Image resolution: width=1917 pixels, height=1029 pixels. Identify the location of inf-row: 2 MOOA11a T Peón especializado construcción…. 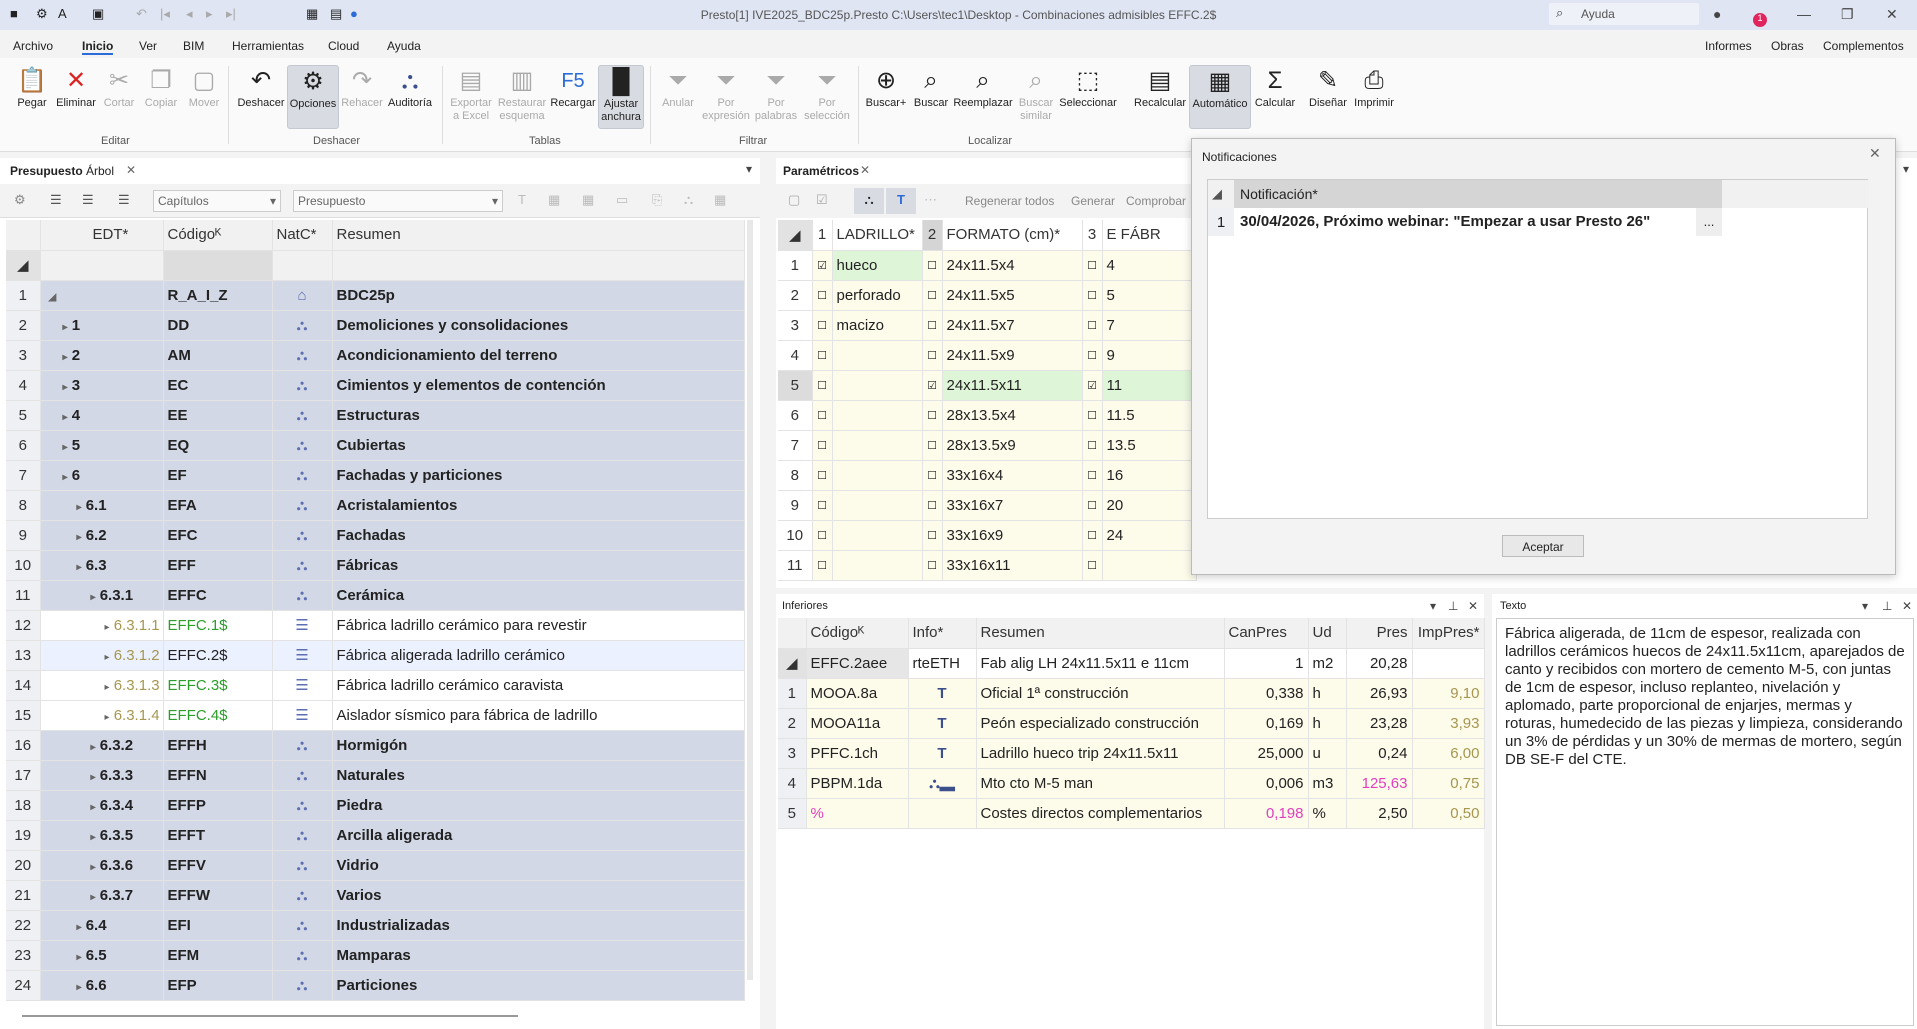
(1131, 723).